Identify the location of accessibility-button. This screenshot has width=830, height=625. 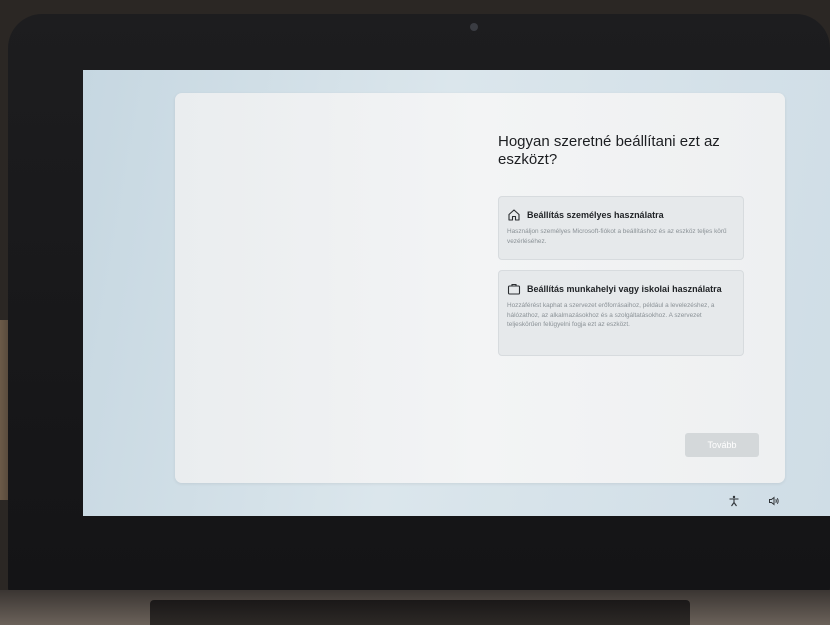
(734, 501).